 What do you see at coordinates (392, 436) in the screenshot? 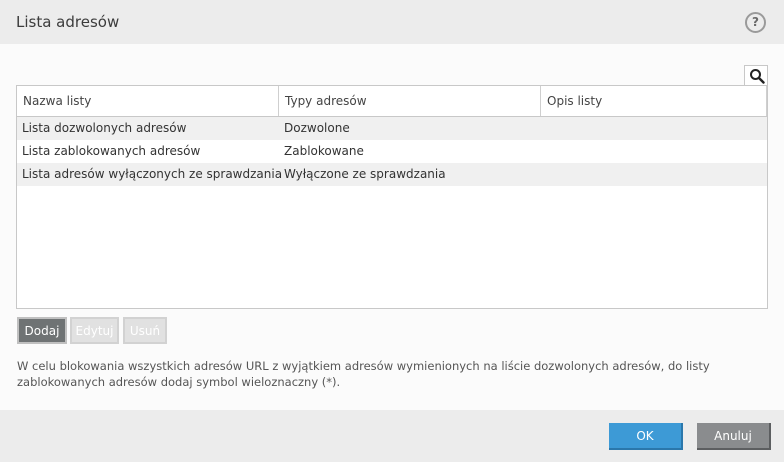
I see `dialog-footer: OK Anuluj` at bounding box center [392, 436].